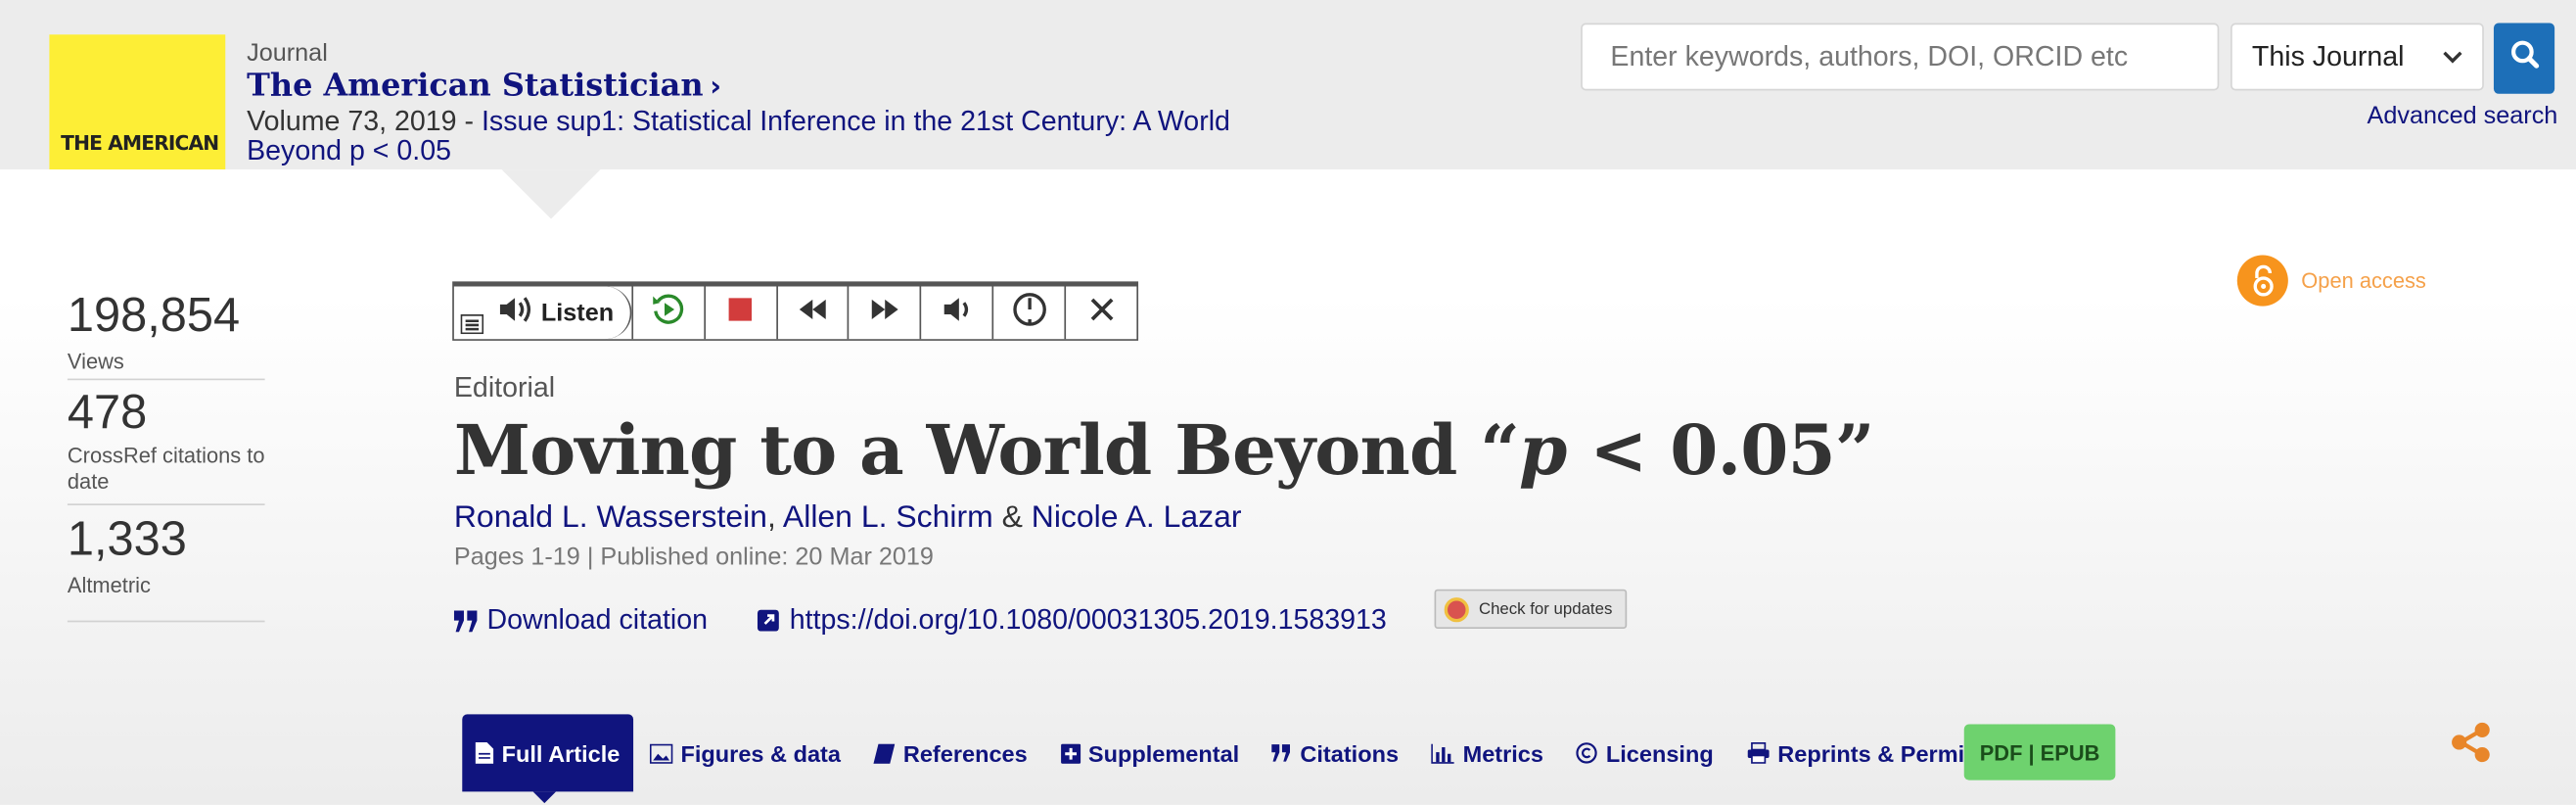  I want to click on search-scope-value: This Journal, so click(2328, 56).